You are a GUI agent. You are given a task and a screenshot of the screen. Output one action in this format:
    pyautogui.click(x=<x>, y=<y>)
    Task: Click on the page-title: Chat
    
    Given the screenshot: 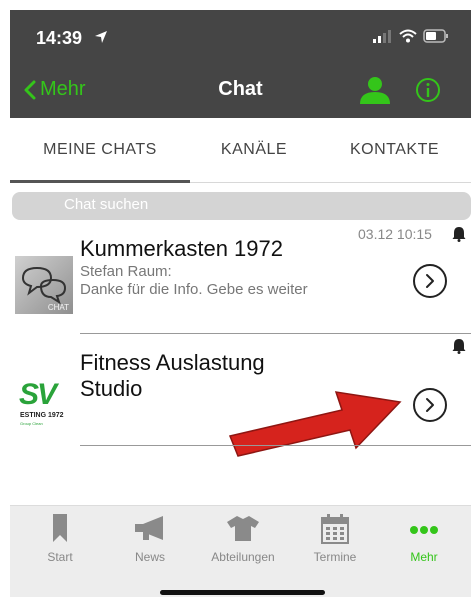 What is the action you would take?
    pyautogui.click(x=240, y=89)
    